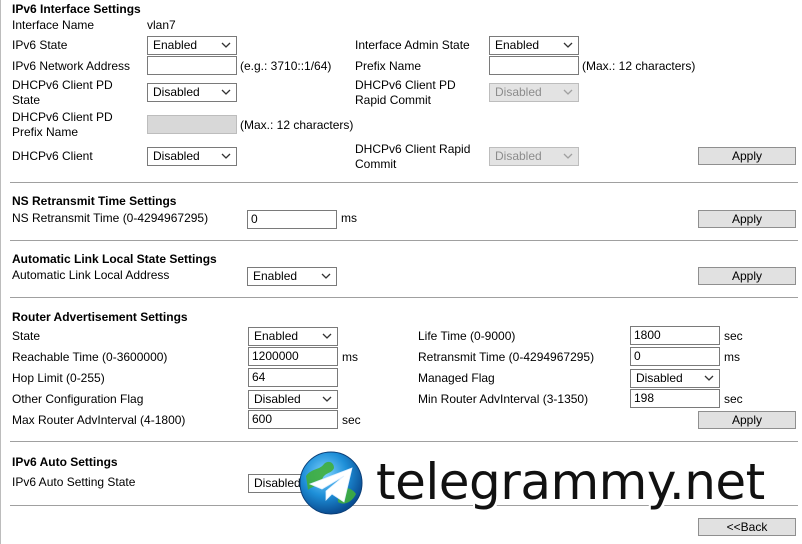  I want to click on life-time-unit: sec, so click(733, 336).